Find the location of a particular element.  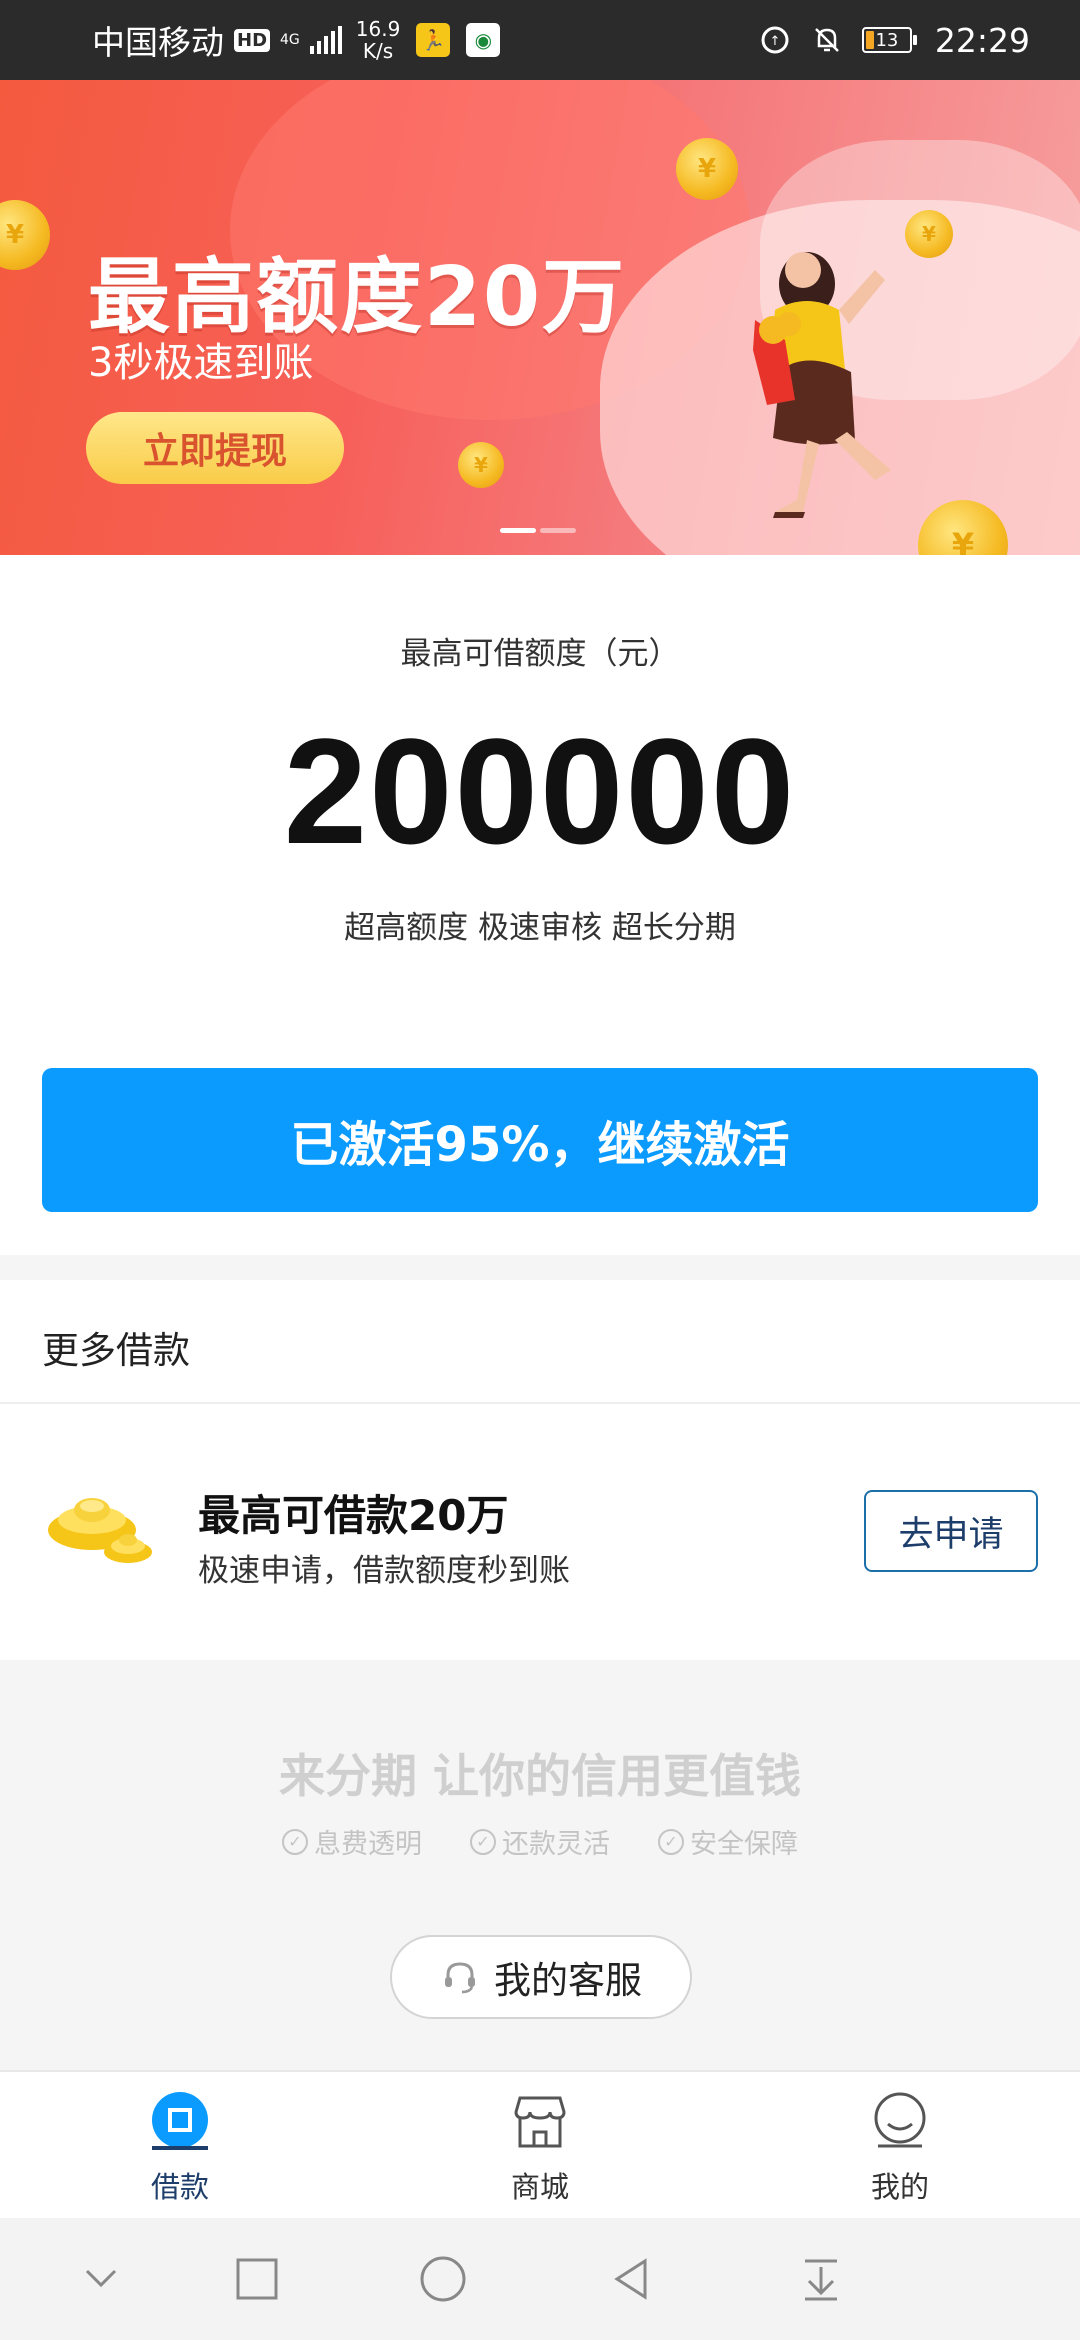

gold-ingot-icon is located at coordinates (100, 1530).